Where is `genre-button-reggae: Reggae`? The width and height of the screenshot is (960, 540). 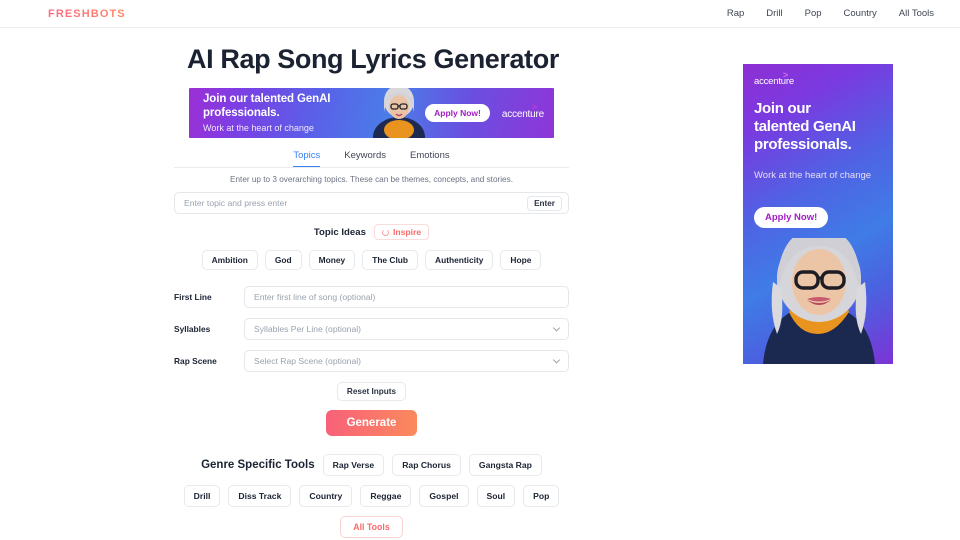 genre-button-reggae: Reggae is located at coordinates (386, 496).